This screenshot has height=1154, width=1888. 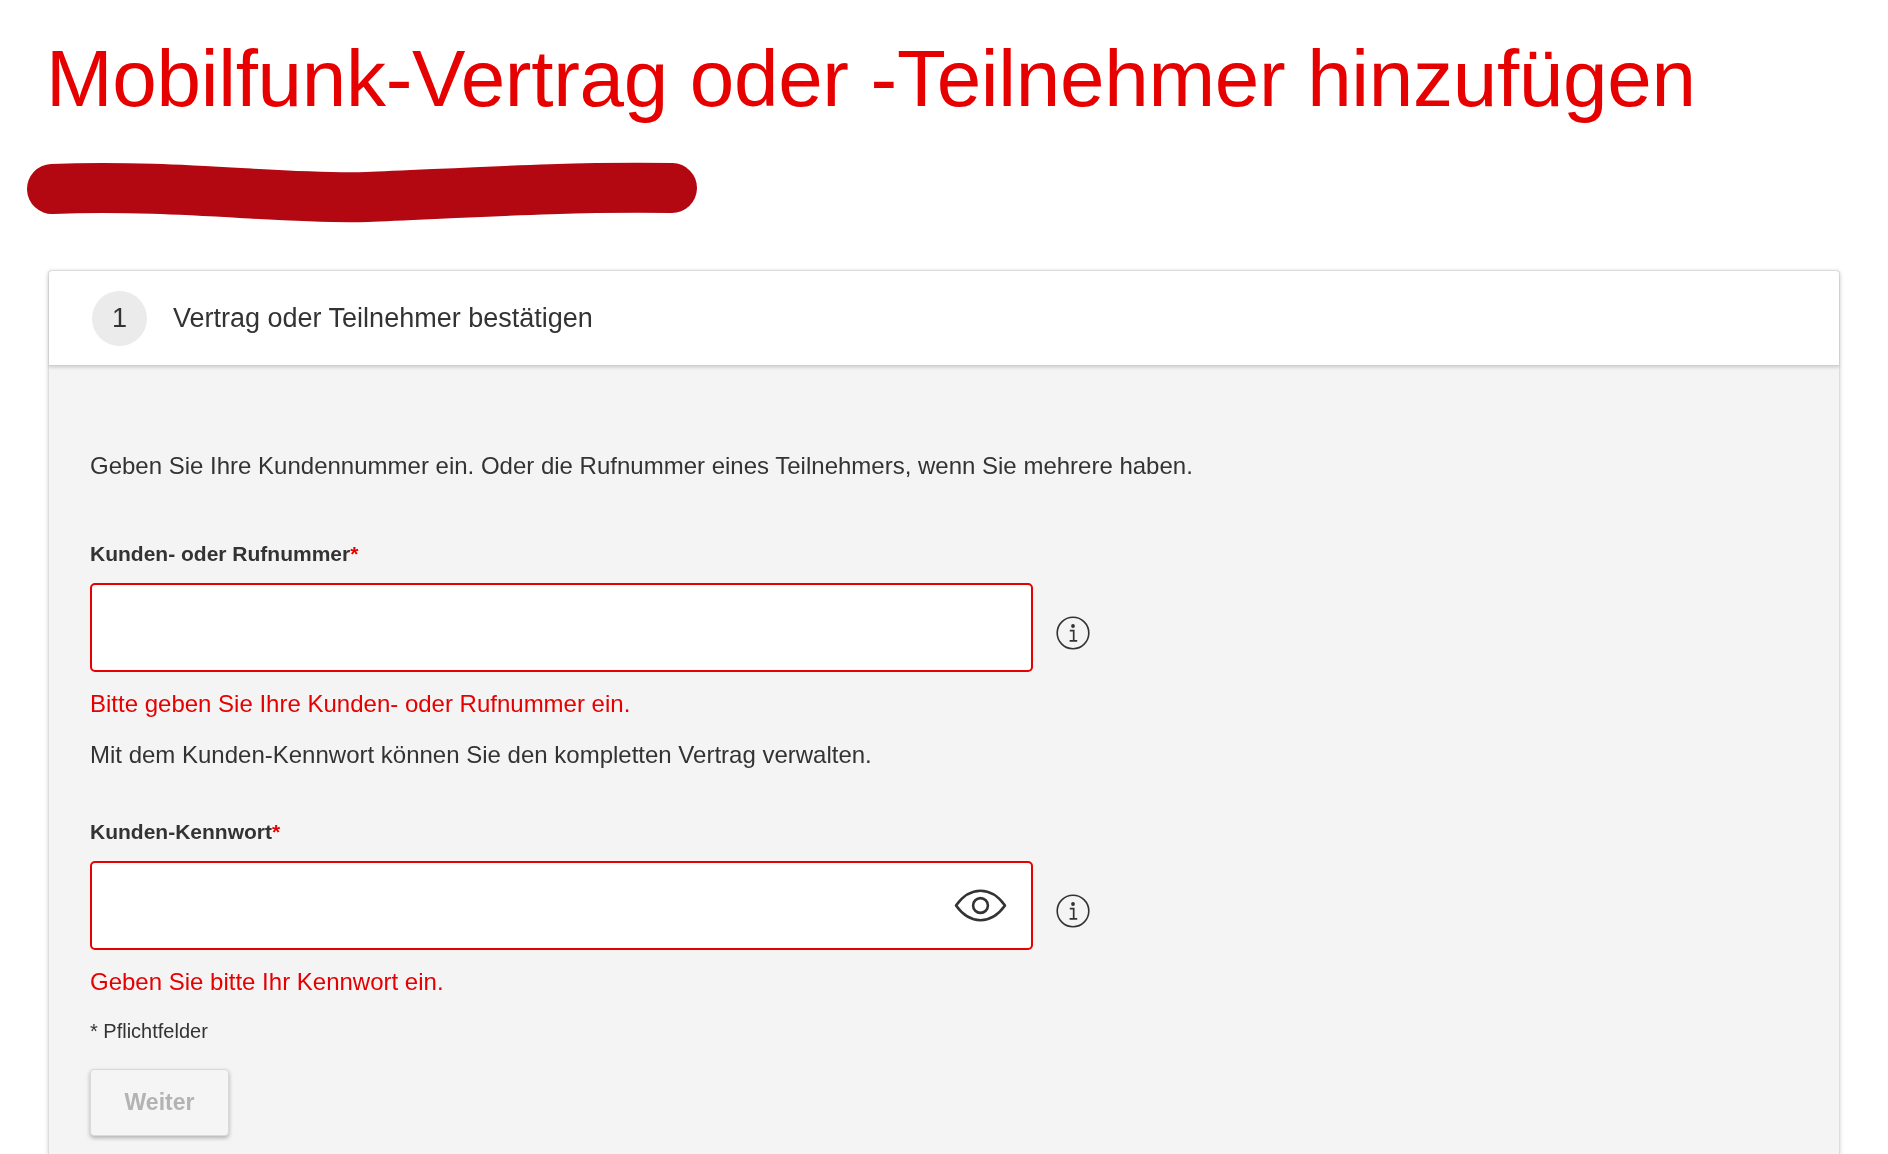 I want to click on step-number: 1, so click(x=119, y=318).